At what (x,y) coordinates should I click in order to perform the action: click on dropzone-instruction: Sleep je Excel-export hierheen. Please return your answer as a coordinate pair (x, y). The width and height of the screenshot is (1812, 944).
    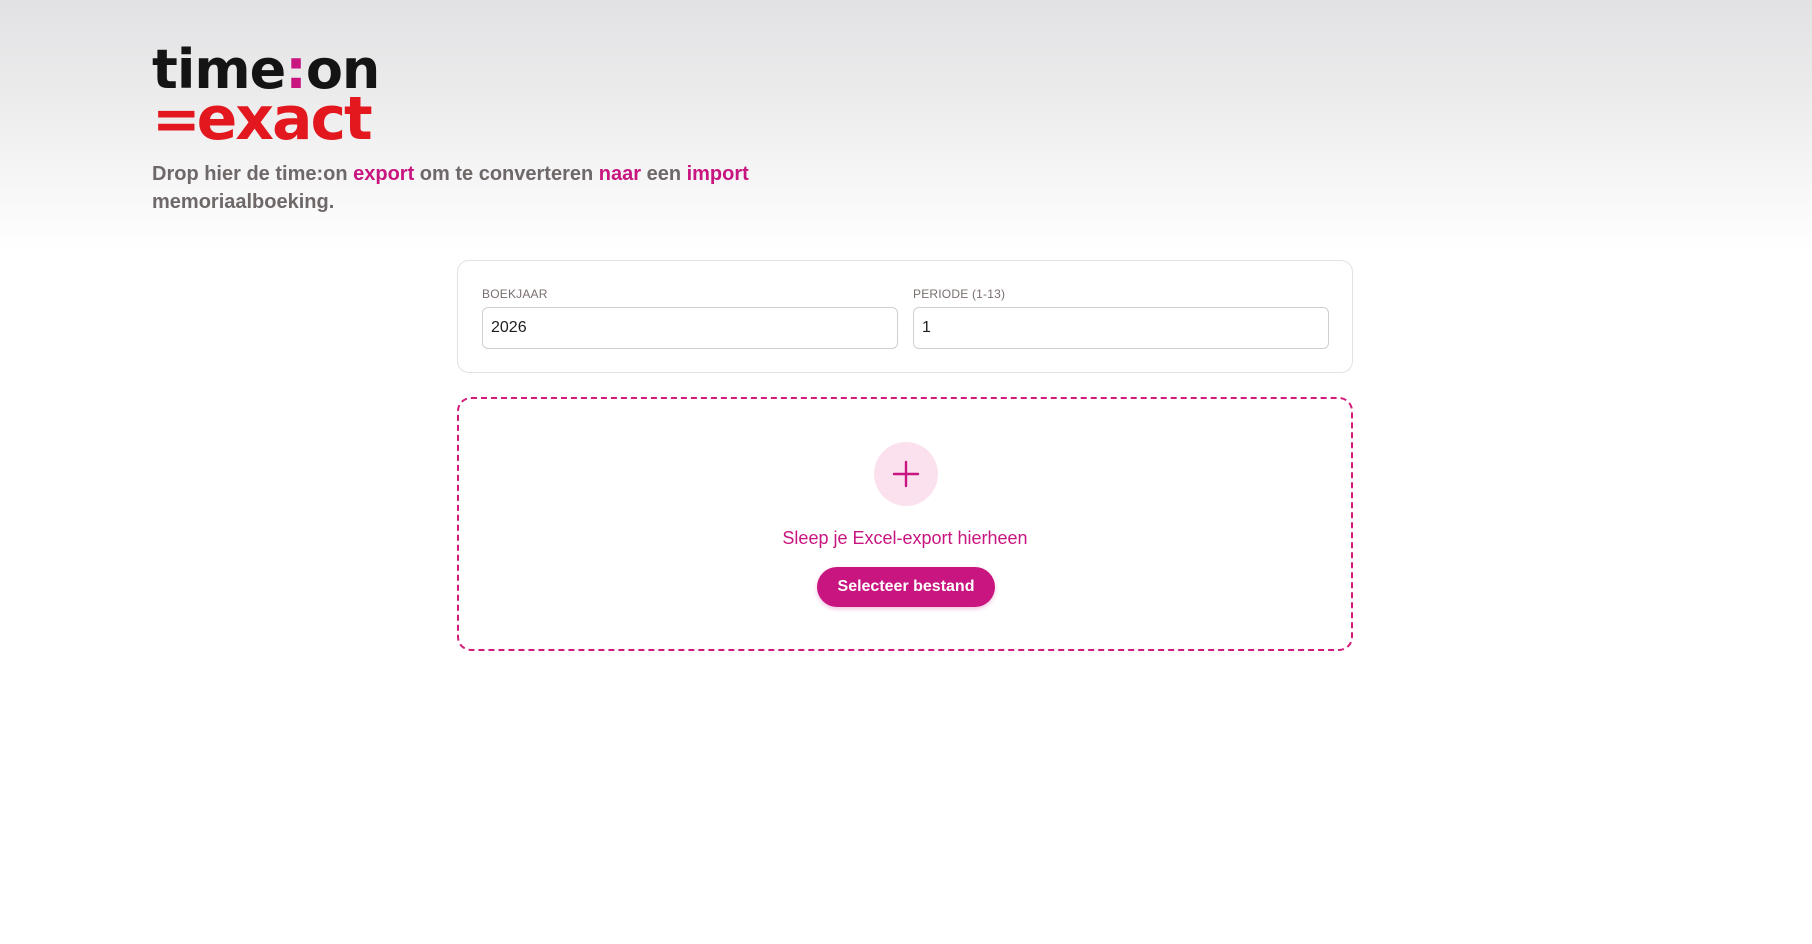
    Looking at the image, I should click on (905, 538).